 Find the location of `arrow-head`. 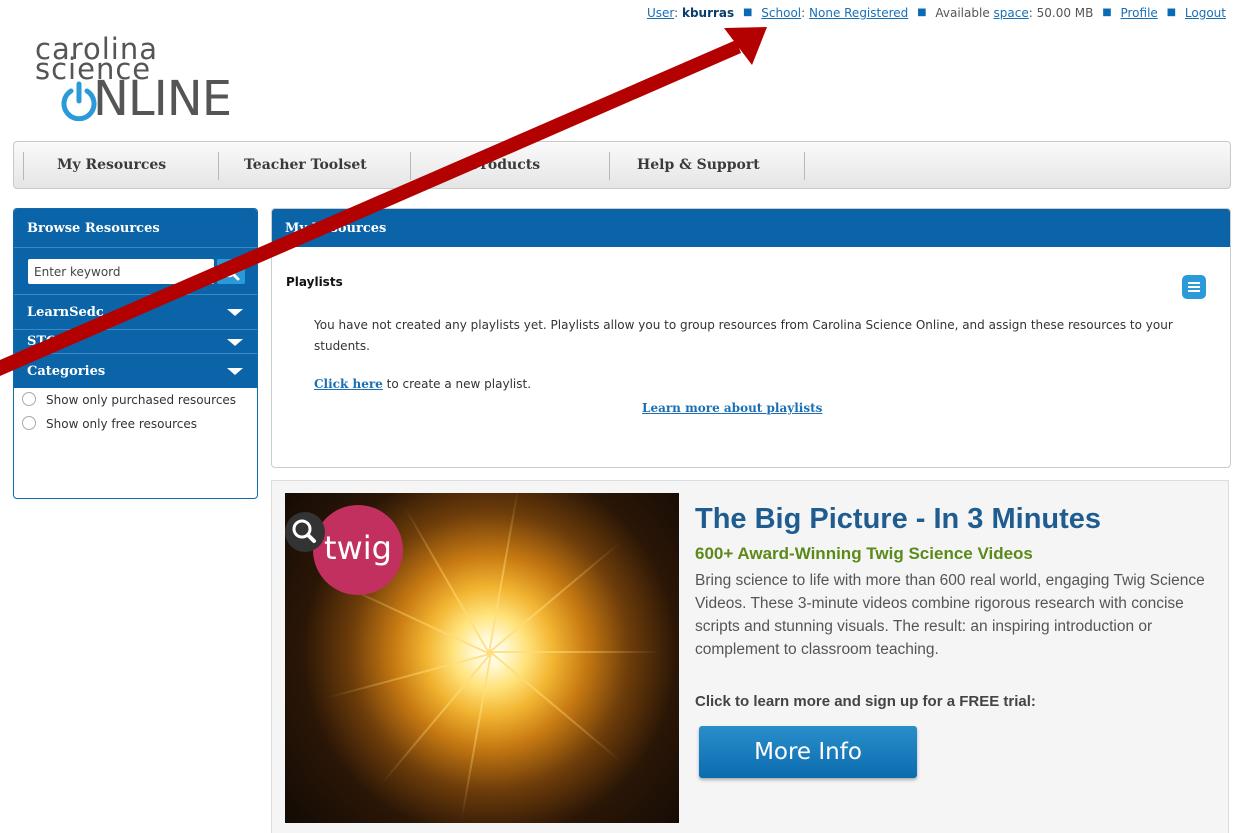

arrow-head is located at coordinates (745, 46).